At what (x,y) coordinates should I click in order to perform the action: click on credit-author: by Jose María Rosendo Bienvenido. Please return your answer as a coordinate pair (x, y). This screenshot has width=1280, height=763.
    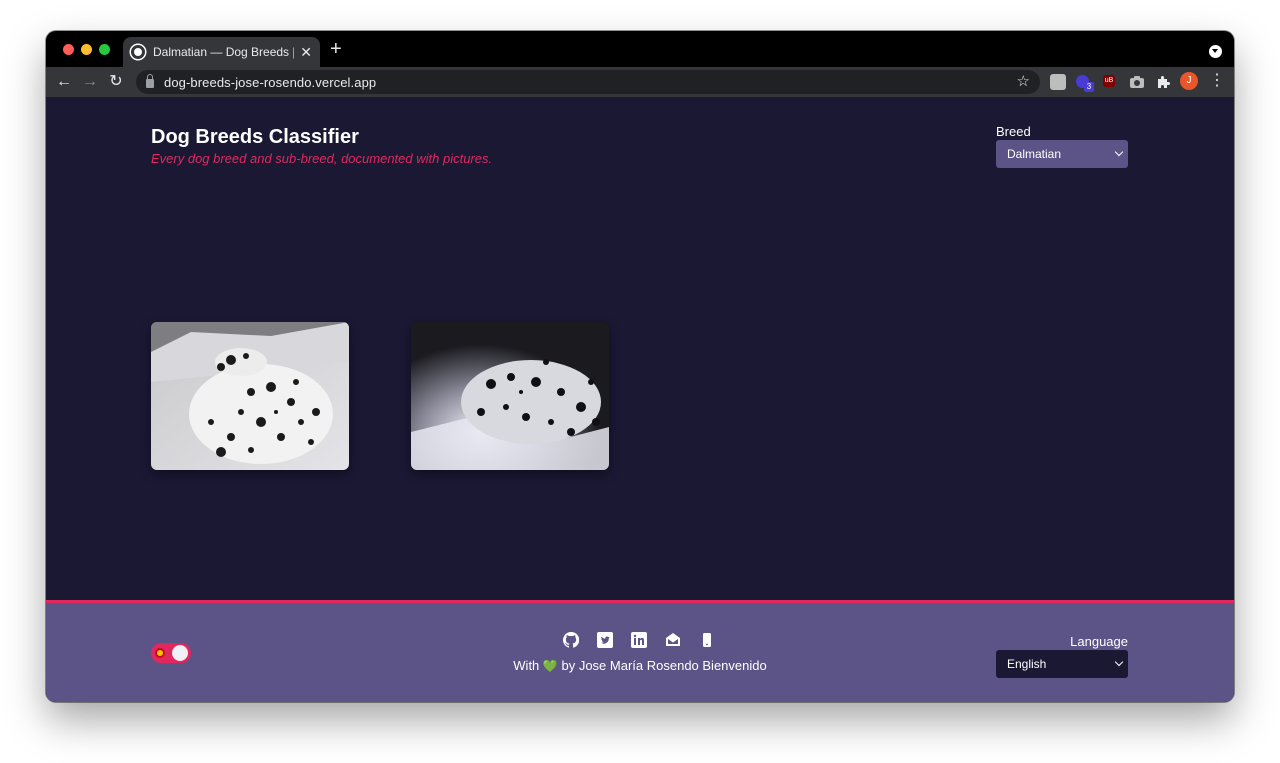
    Looking at the image, I should click on (664, 665).